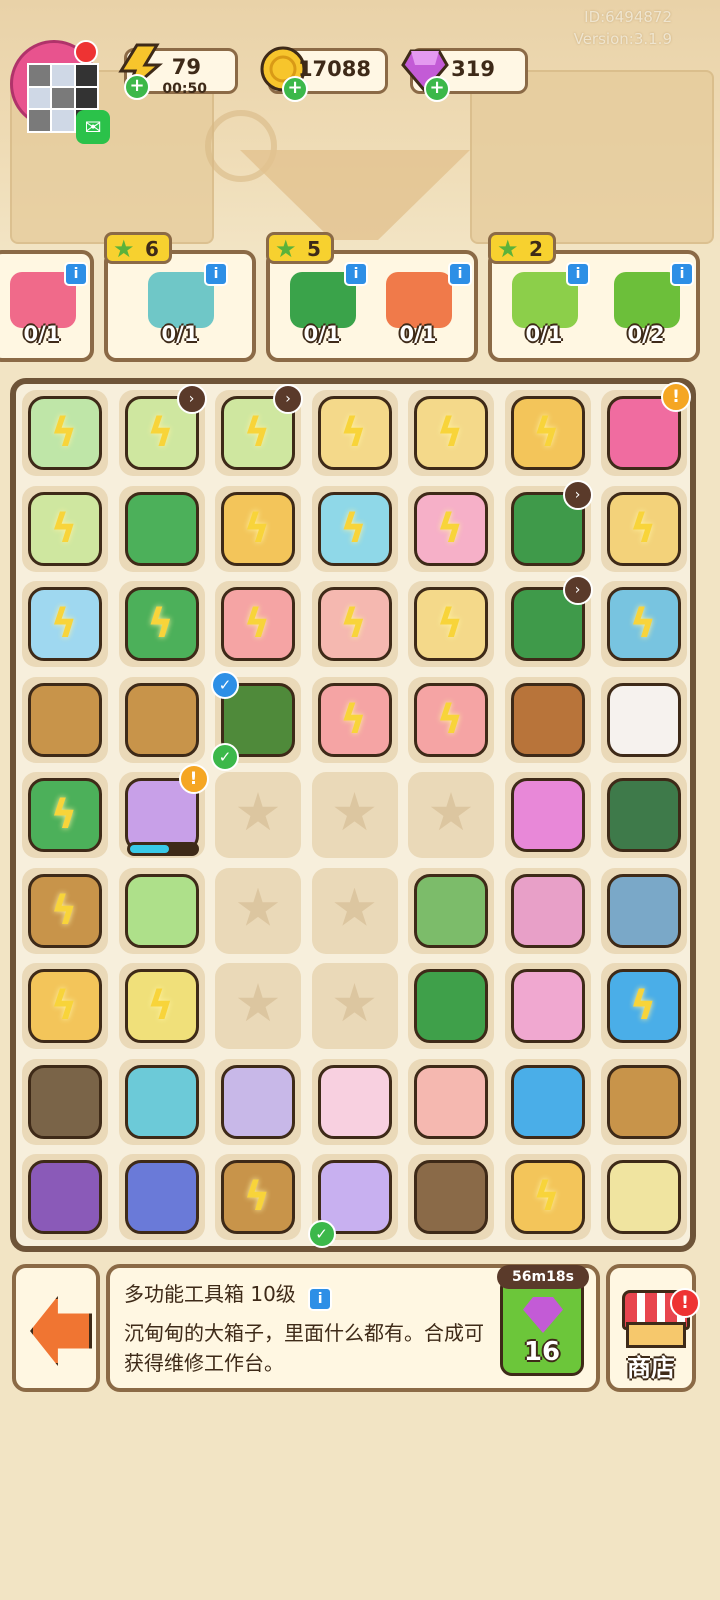  What do you see at coordinates (256, 720) in the screenshot?
I see `board-cell: ✓ ✓` at bounding box center [256, 720].